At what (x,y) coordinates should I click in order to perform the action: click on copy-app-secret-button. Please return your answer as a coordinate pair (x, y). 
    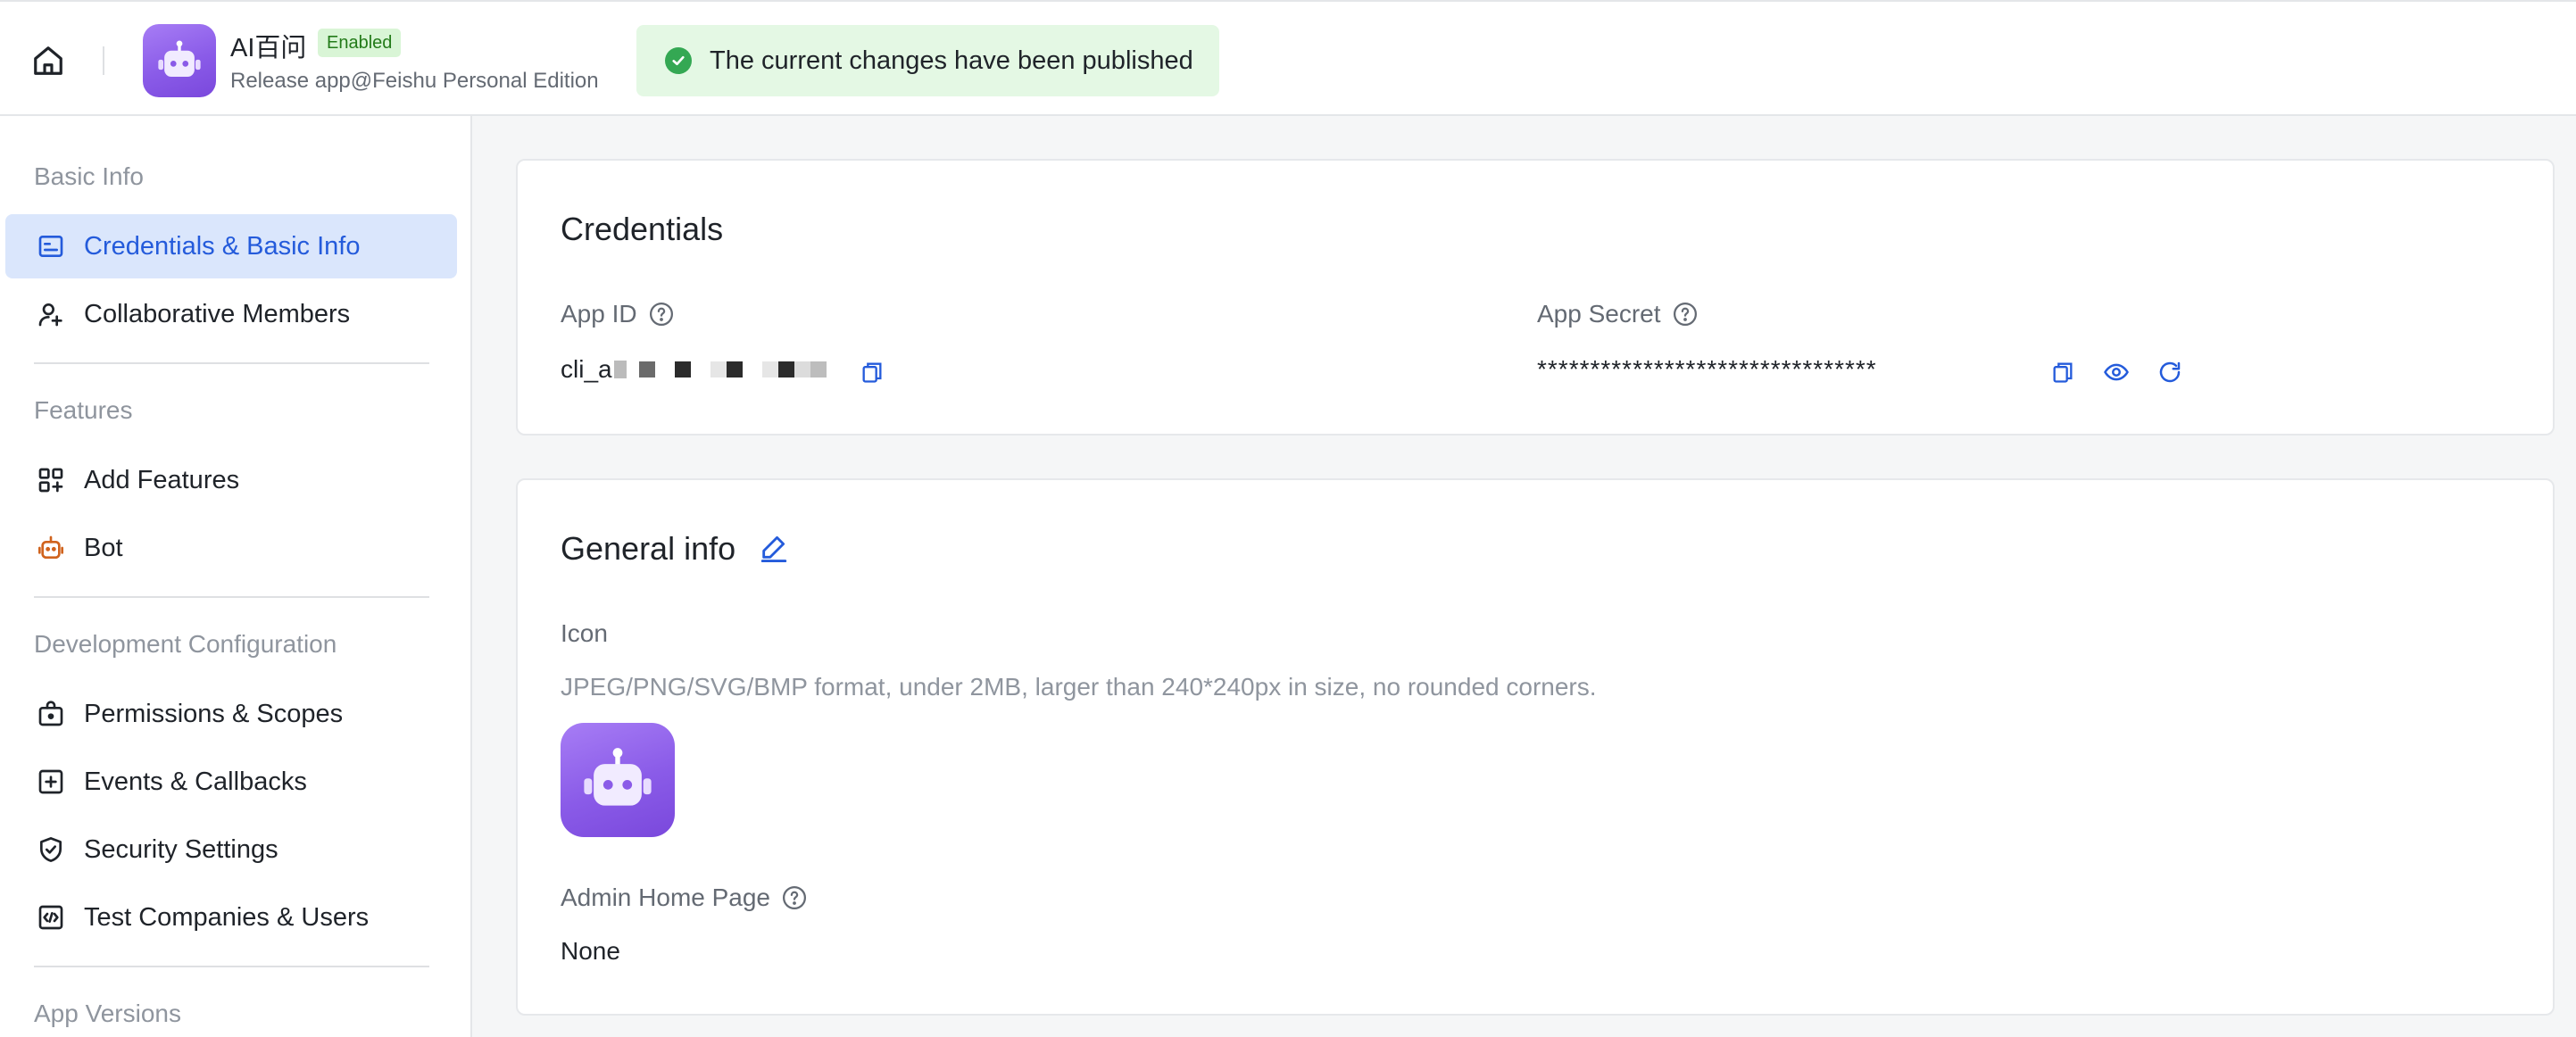
    Looking at the image, I should click on (2063, 372).